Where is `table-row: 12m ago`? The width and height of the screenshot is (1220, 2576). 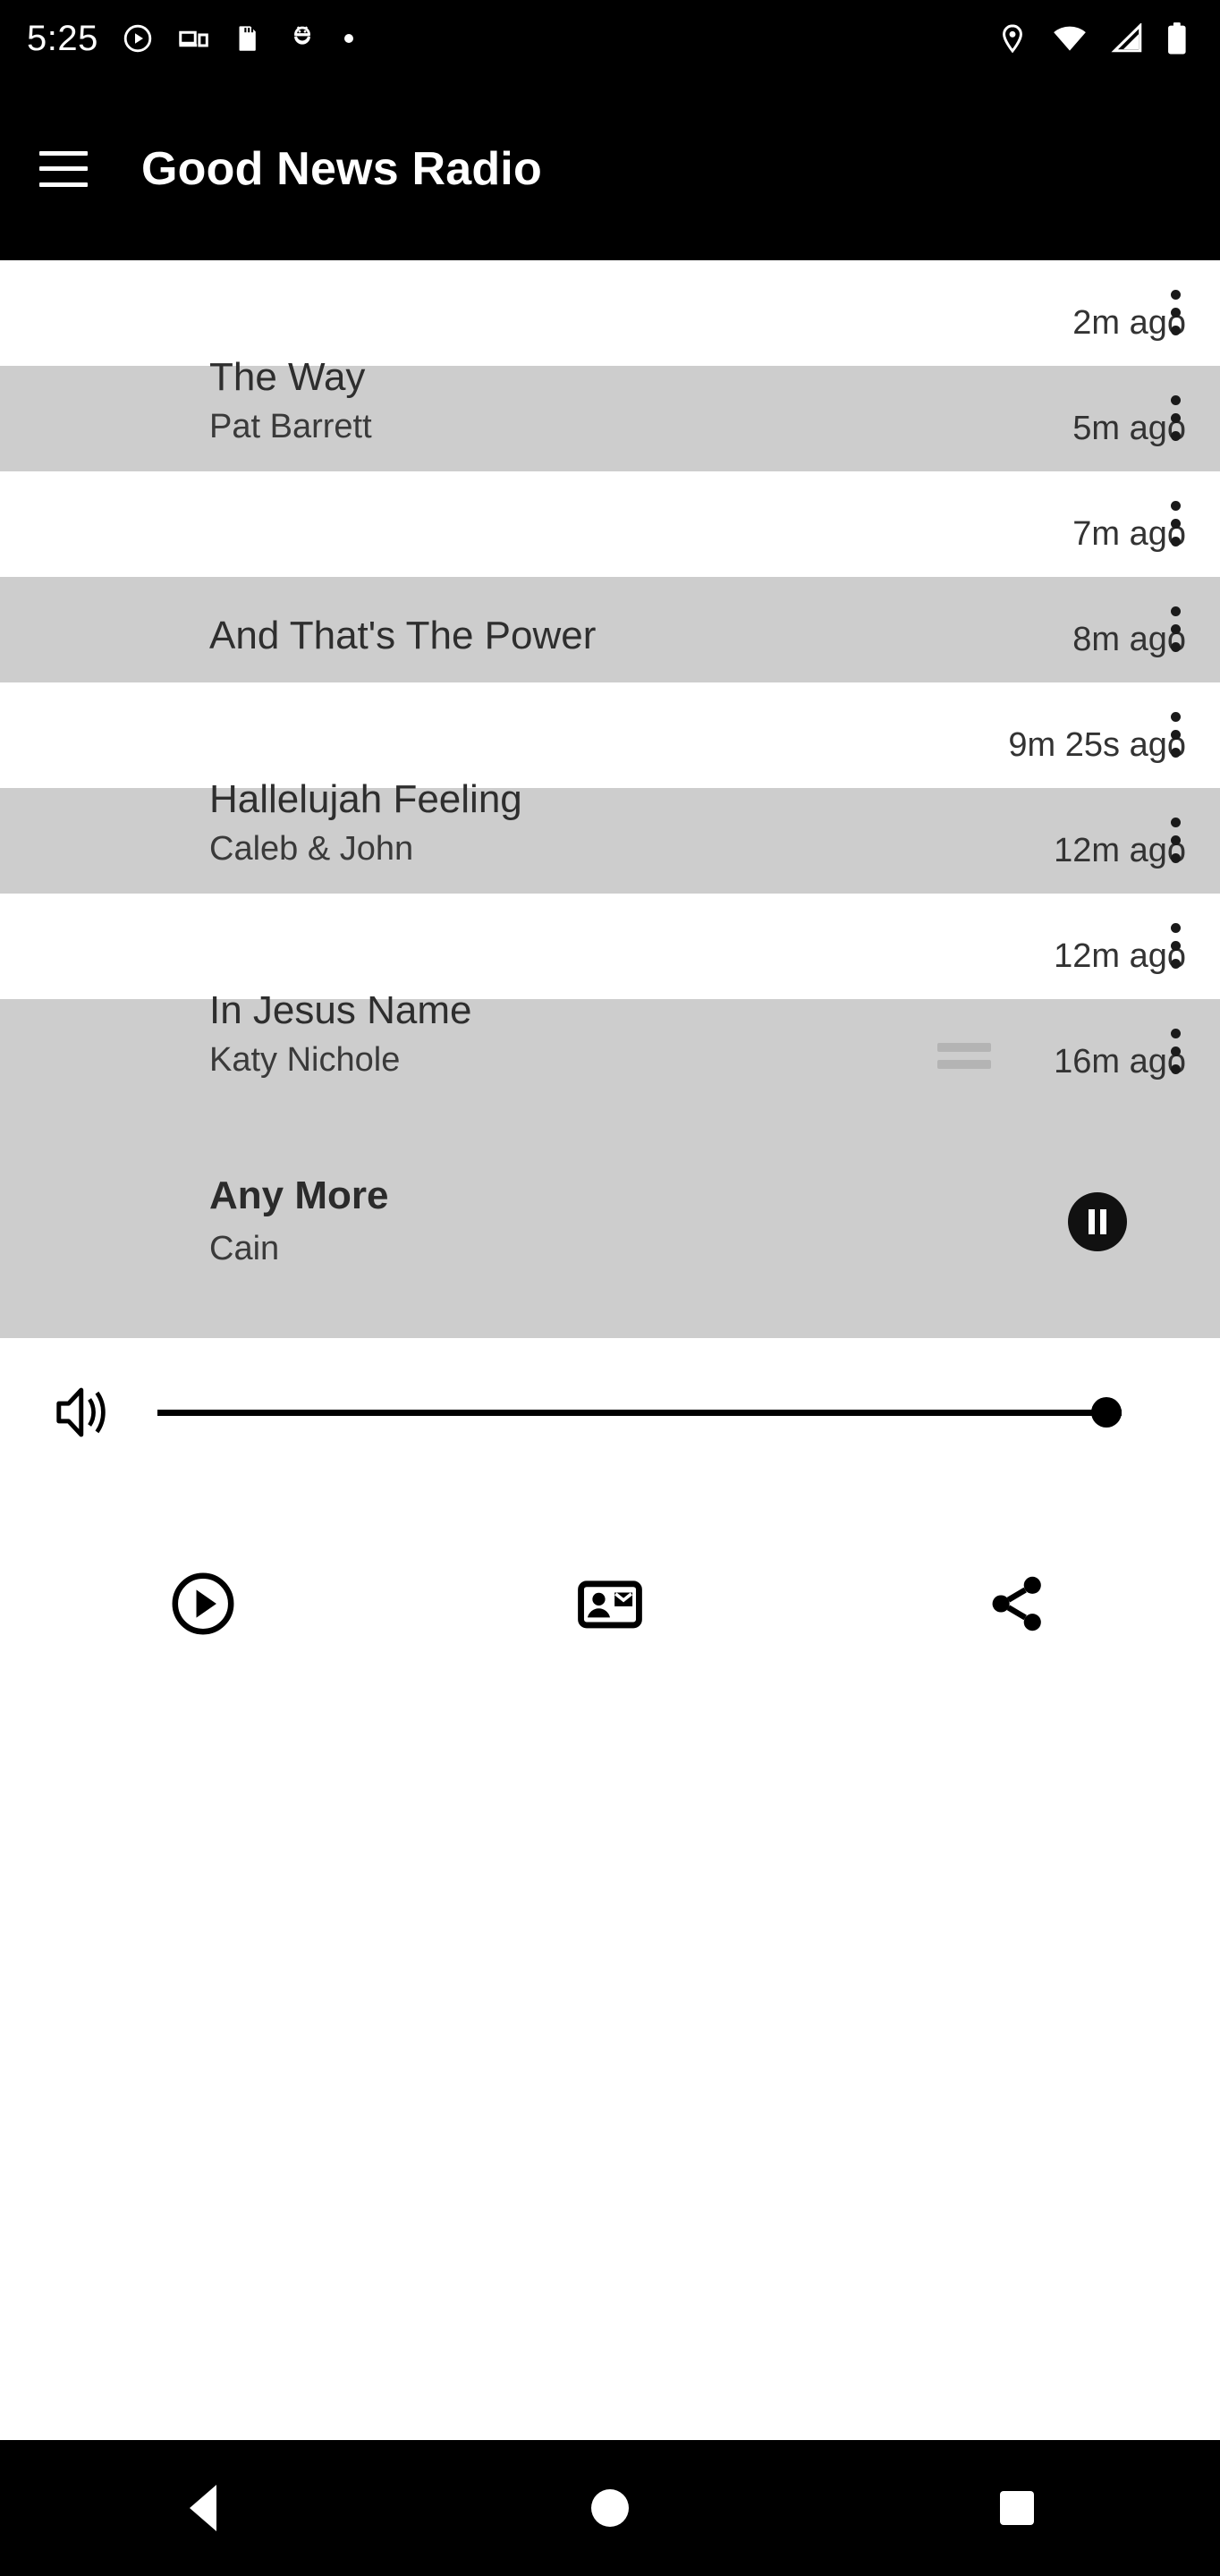 table-row: 12m ago is located at coordinates (610, 946).